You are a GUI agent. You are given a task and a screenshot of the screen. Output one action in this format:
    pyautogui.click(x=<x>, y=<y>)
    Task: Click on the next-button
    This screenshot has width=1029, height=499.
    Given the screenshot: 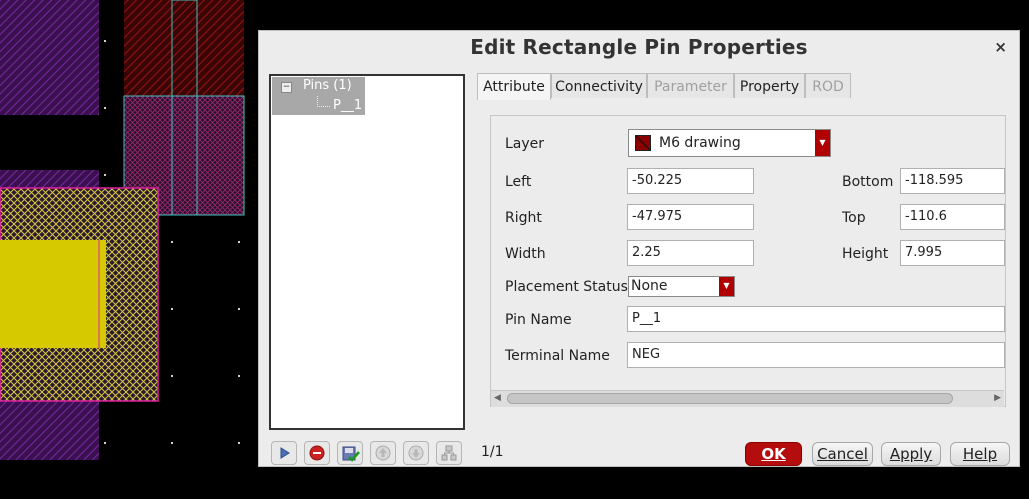 What is the action you would take?
    pyautogui.click(x=284, y=453)
    